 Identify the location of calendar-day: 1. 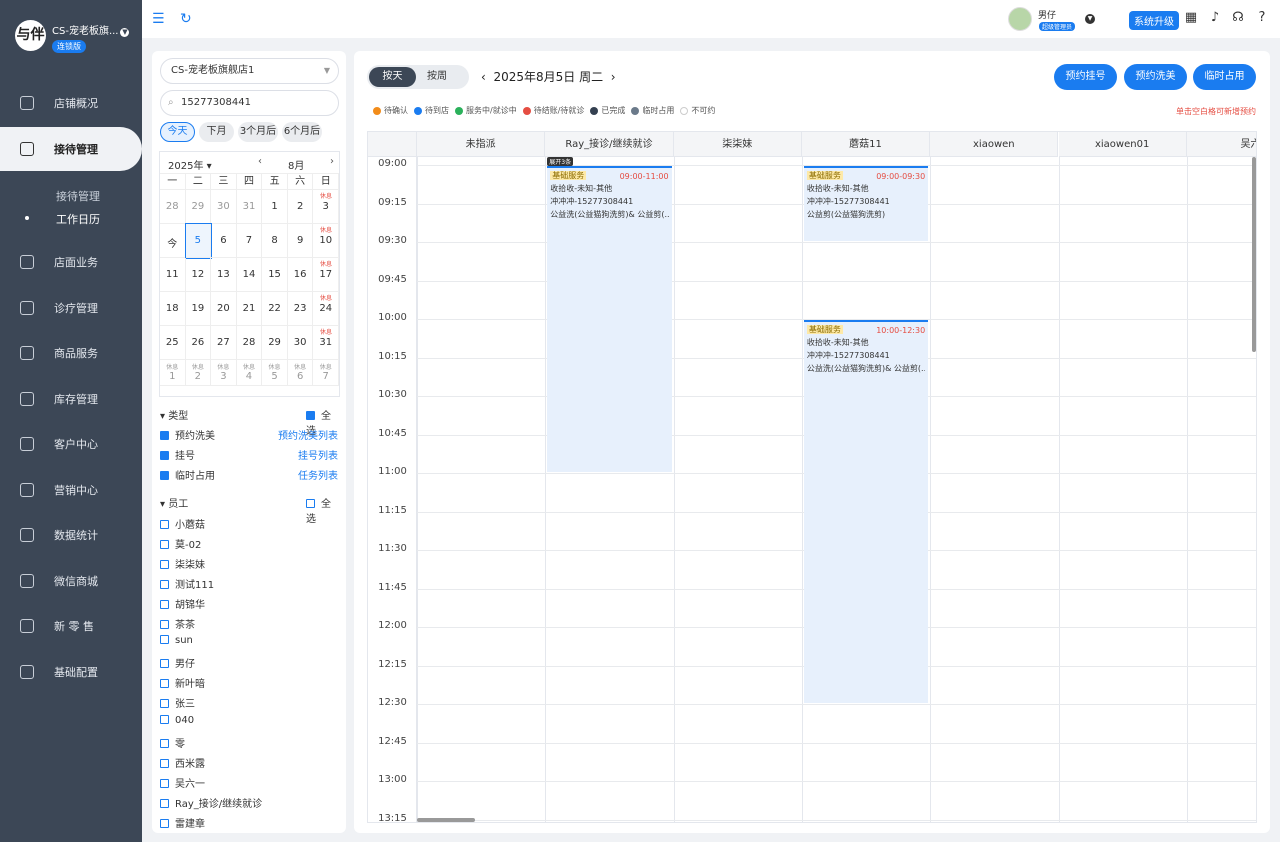
(275, 207).